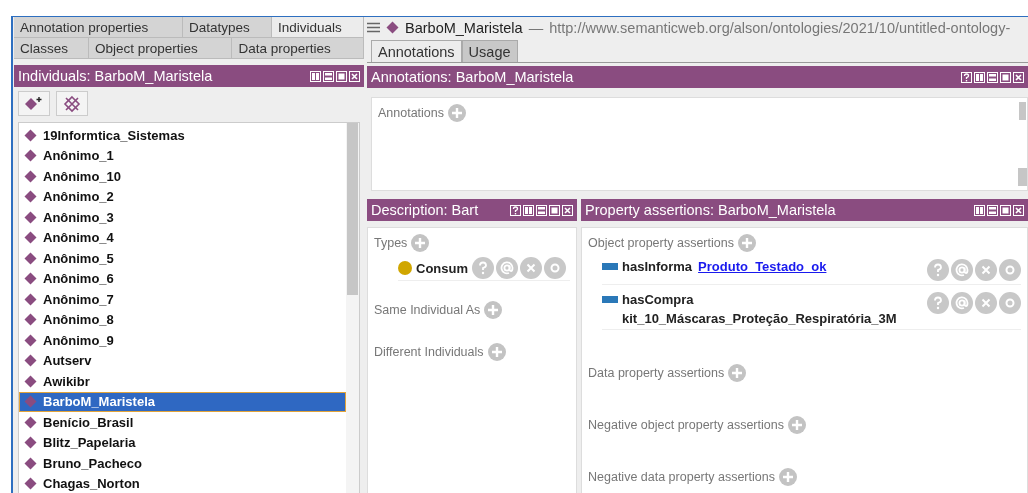 Image resolution: width=1028 pixels, height=493 pixels. What do you see at coordinates (391, 243) in the screenshot?
I see `section-label: Types` at bounding box center [391, 243].